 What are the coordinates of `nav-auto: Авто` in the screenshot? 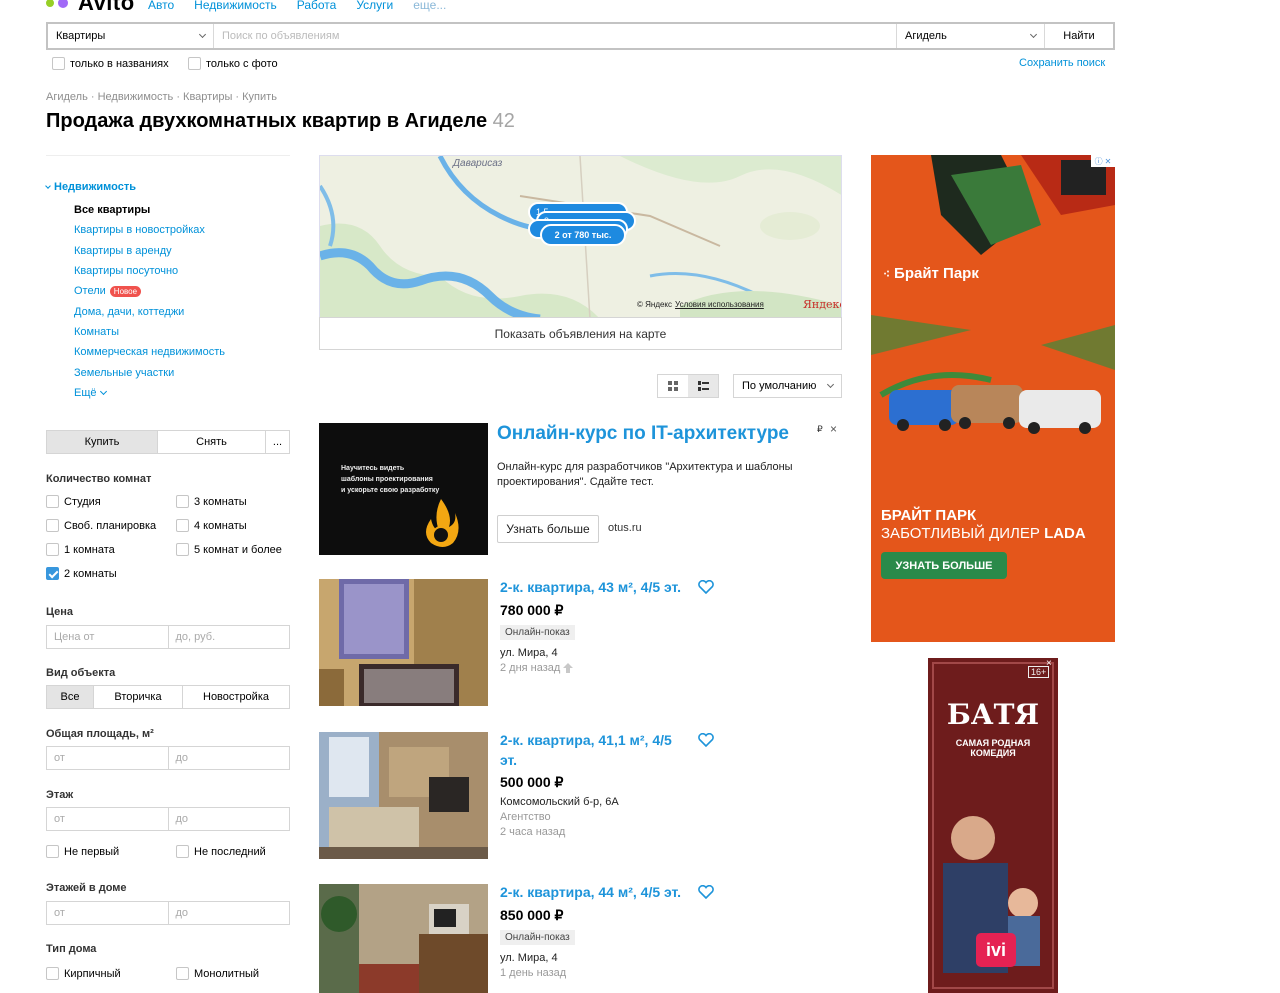 It's located at (161, 6).